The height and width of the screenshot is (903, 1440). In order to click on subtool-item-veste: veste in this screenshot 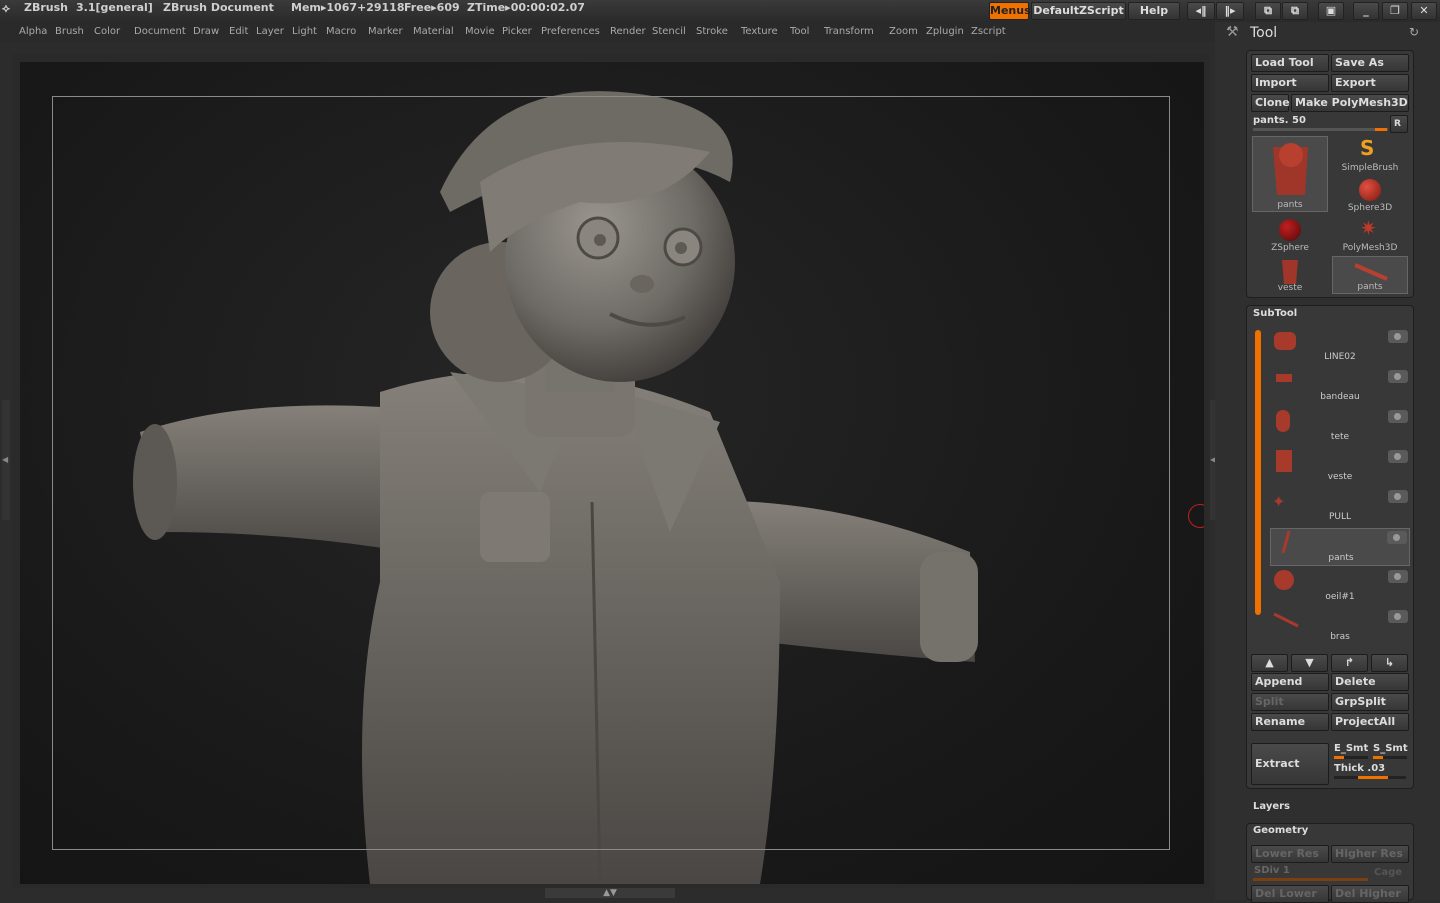, I will do `click(1340, 467)`.